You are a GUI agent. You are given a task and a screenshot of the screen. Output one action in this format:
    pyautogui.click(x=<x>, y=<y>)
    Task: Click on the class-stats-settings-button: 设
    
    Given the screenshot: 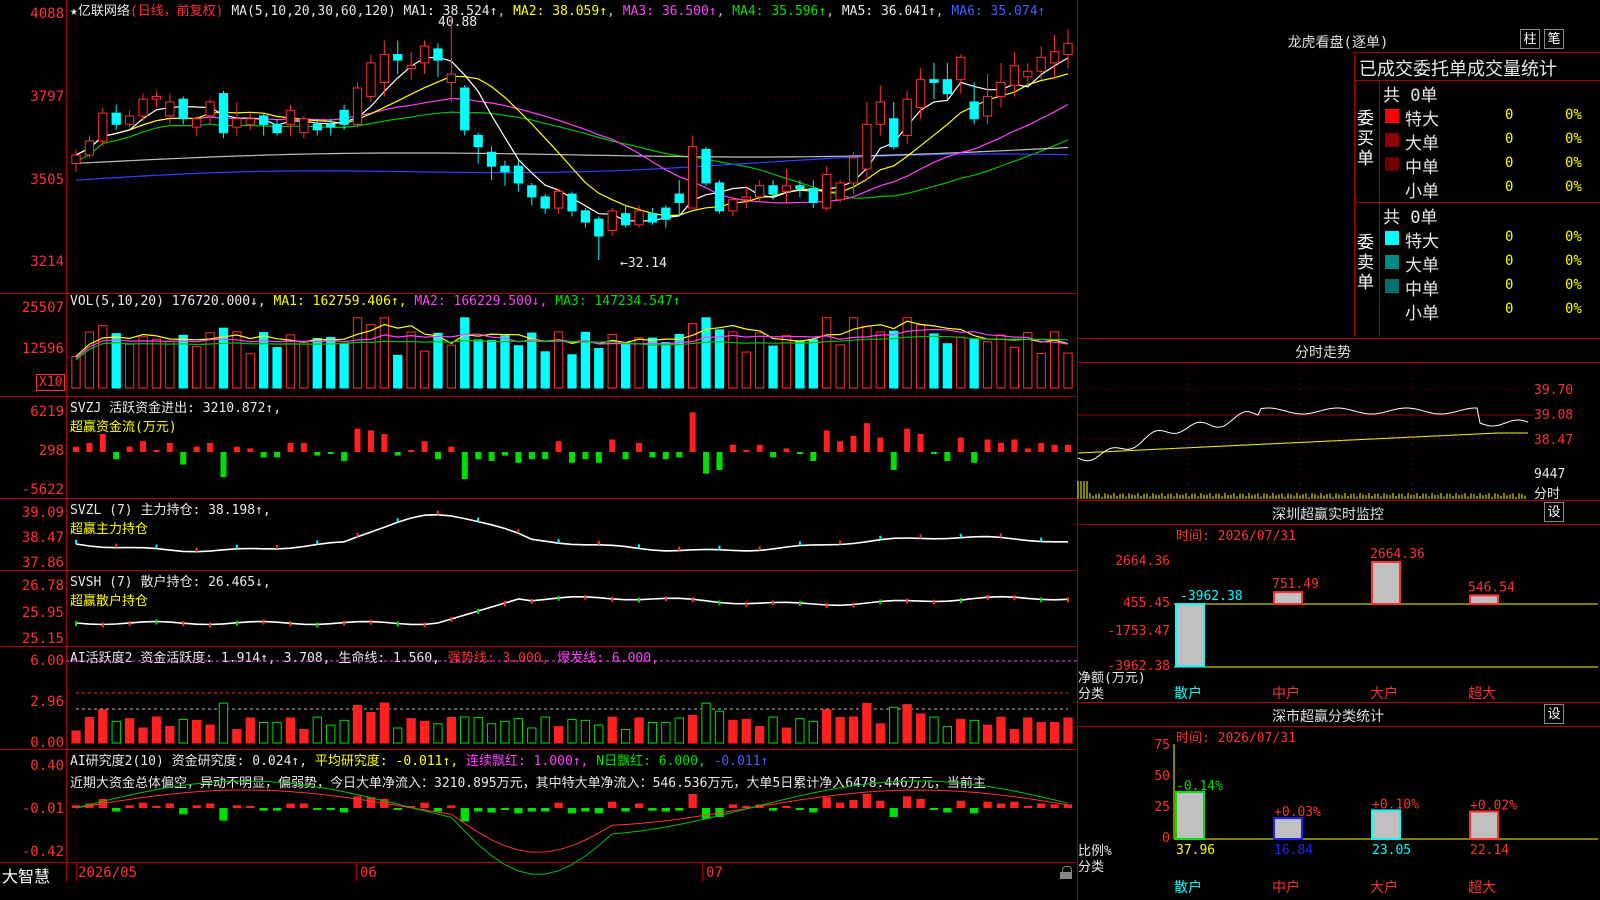 What is the action you would take?
    pyautogui.click(x=1554, y=714)
    